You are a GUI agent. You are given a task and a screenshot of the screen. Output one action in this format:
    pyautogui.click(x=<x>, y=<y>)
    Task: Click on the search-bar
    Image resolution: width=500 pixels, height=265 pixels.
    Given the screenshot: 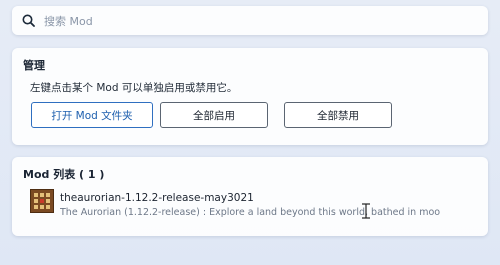 What is the action you would take?
    pyautogui.click(x=250, y=20)
    